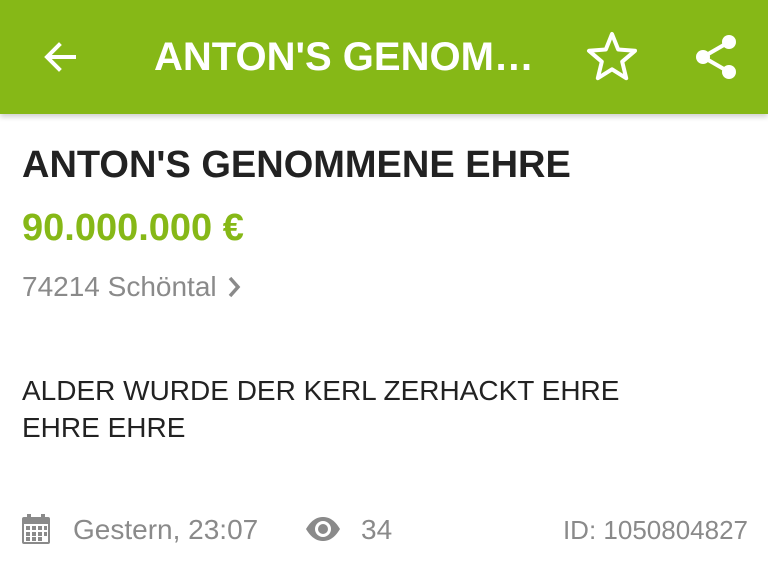 This screenshot has height=581, width=768. Describe the element at coordinates (377, 529) in the screenshot. I see `view-count: 34` at that location.